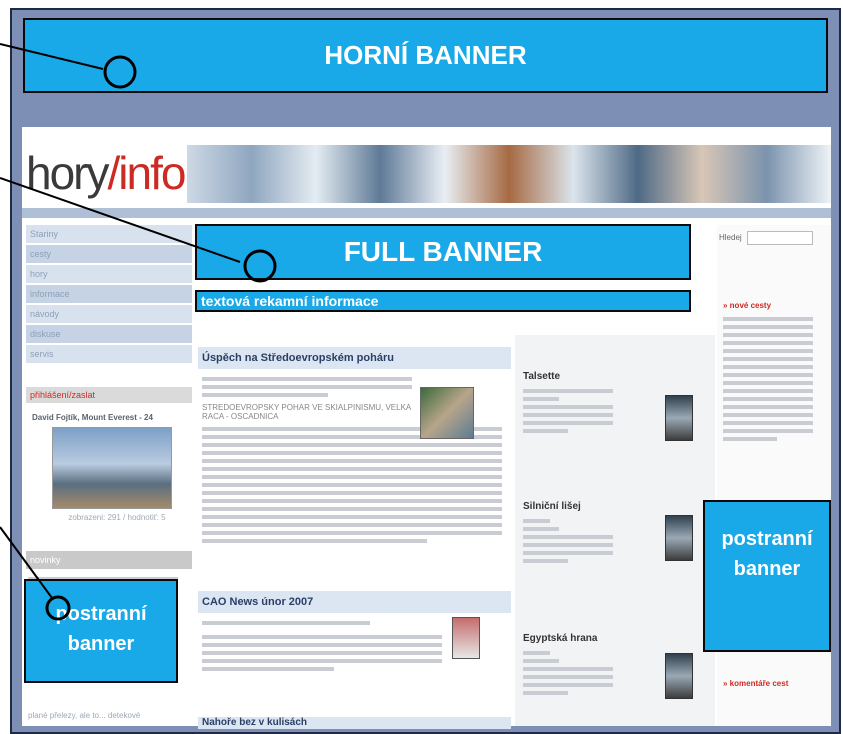 The image size is (843, 734). I want to click on route-title: Egyptská hrana, so click(560, 638).